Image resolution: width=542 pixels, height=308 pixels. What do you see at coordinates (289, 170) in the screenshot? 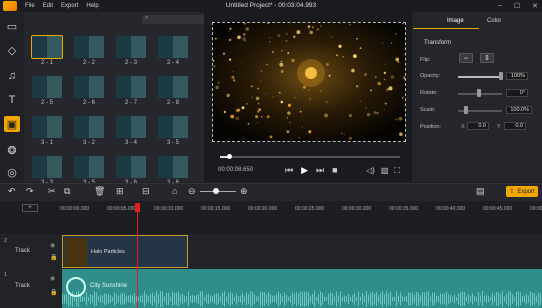
I see `rewind-icon: ⏮` at bounding box center [289, 170].